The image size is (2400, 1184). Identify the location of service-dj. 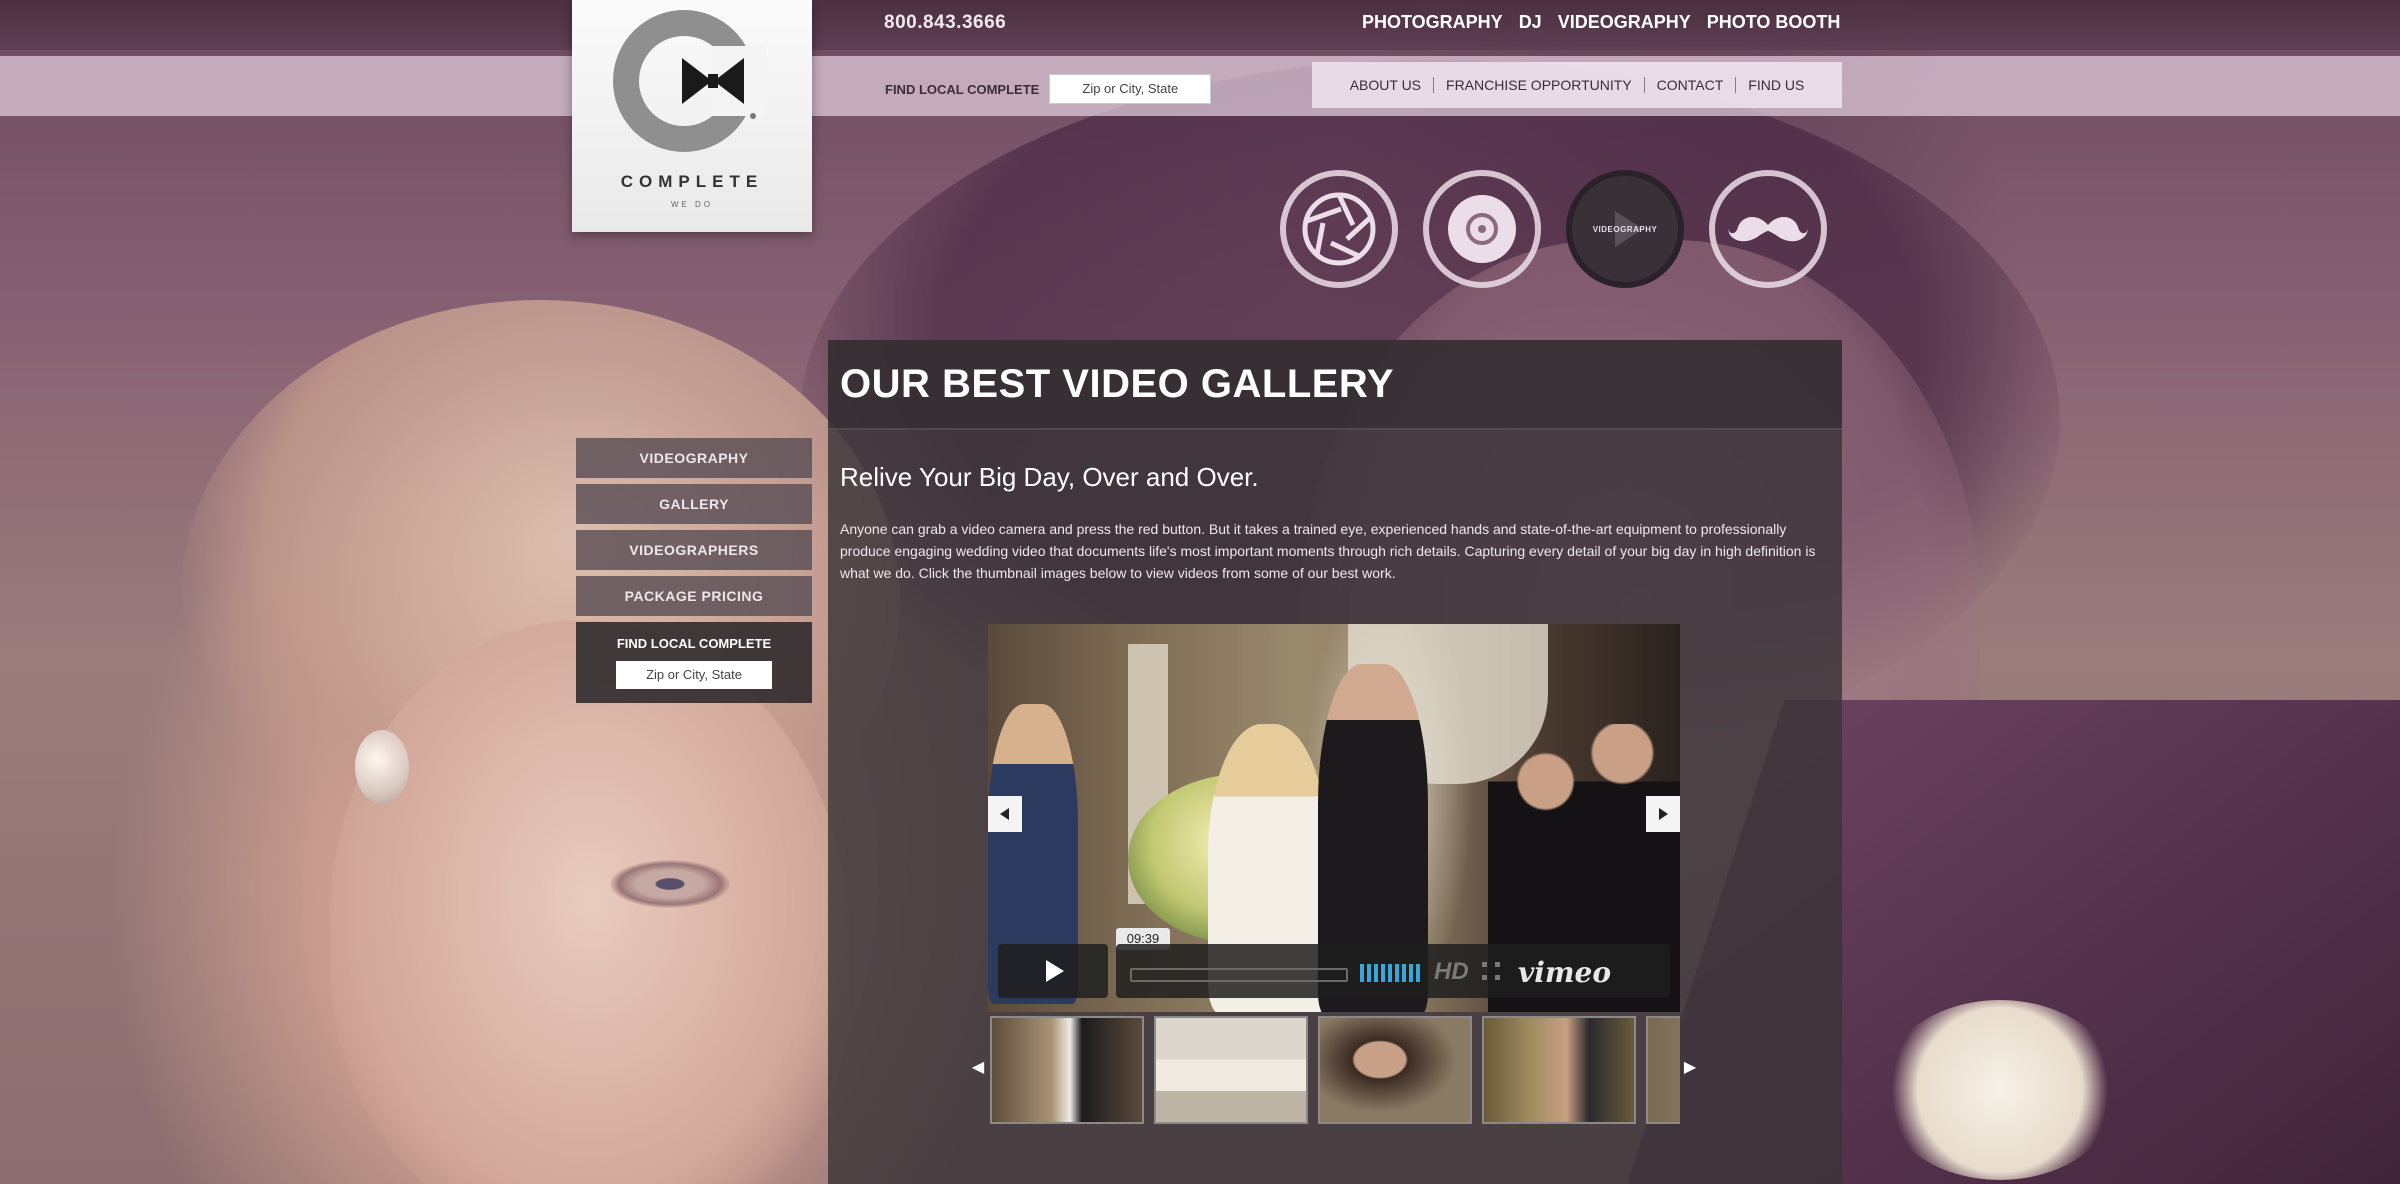
(1482, 229).